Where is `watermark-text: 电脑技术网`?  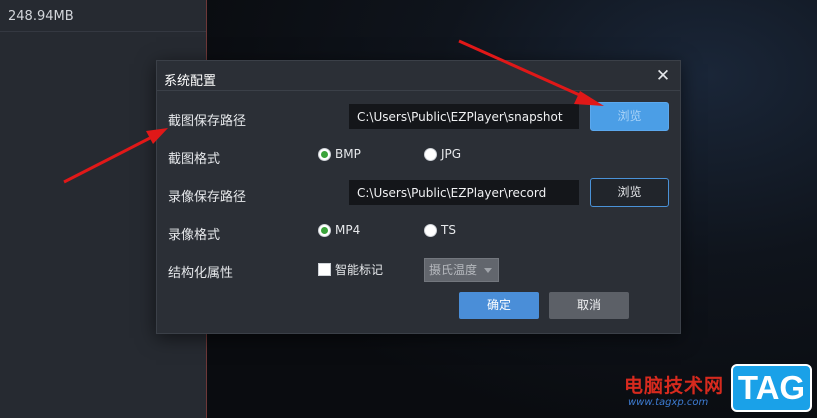
watermark-text: 电脑技术网 is located at coordinates (674, 386).